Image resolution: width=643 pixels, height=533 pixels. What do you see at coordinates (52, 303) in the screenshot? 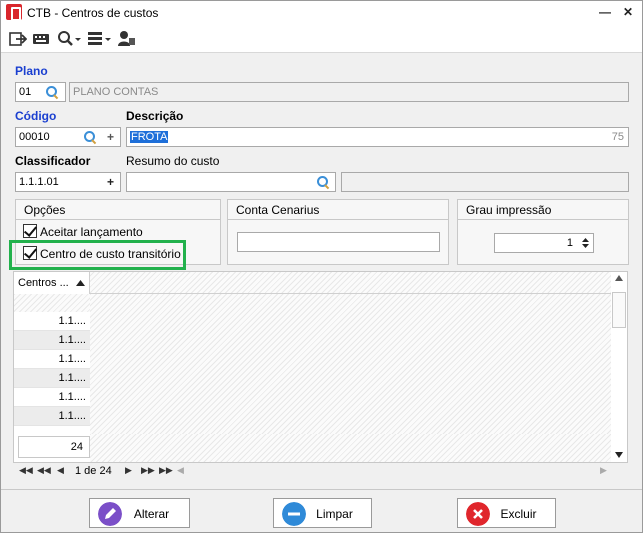
I see `grid-filler` at bounding box center [52, 303].